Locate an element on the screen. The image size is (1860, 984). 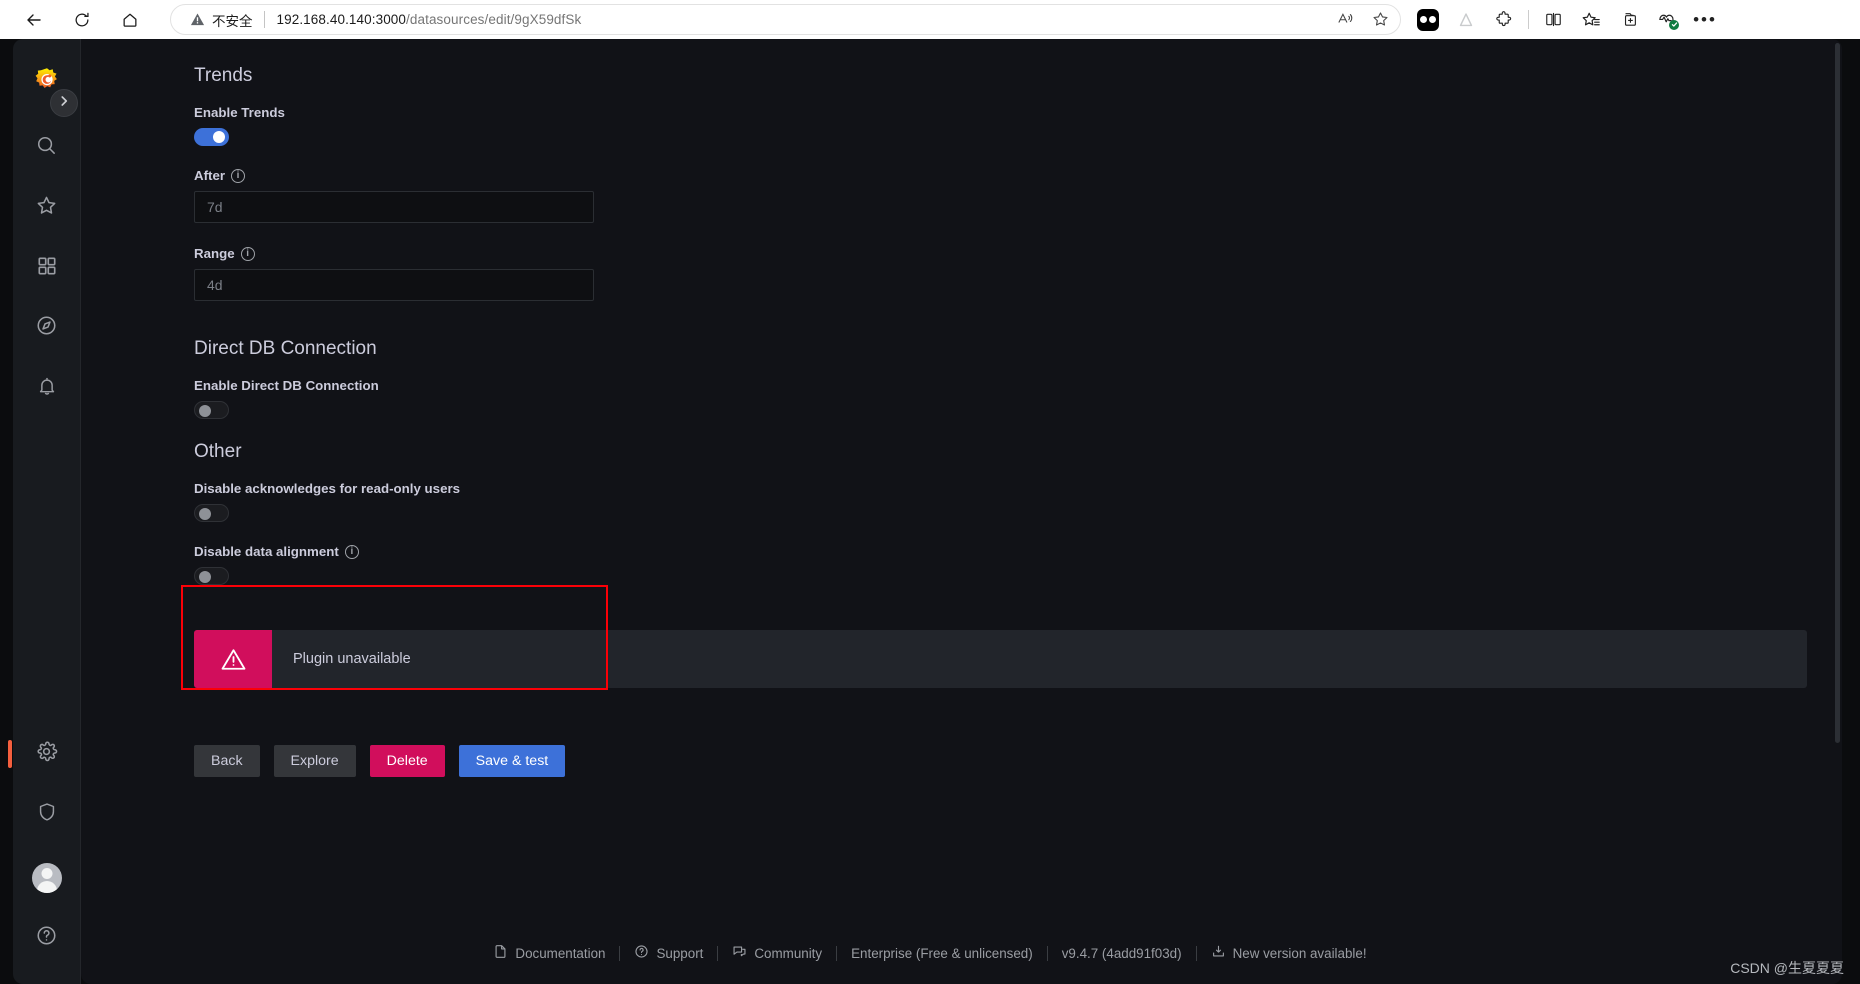
alert-message: Plugin unavailable is located at coordinates (352, 659).